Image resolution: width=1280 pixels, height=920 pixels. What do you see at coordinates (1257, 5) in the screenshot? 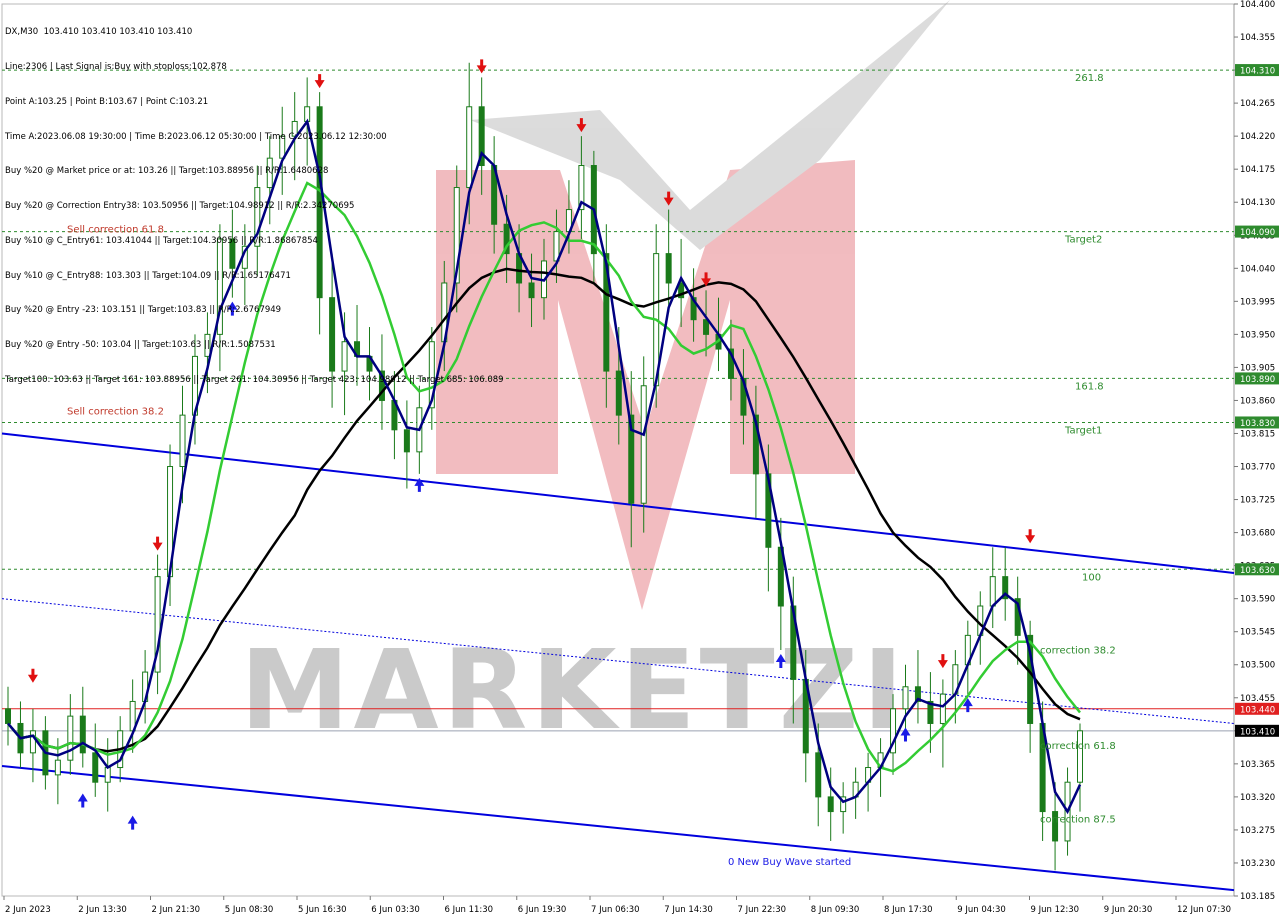
I see `price-tick-label: 104.400` at bounding box center [1257, 5].